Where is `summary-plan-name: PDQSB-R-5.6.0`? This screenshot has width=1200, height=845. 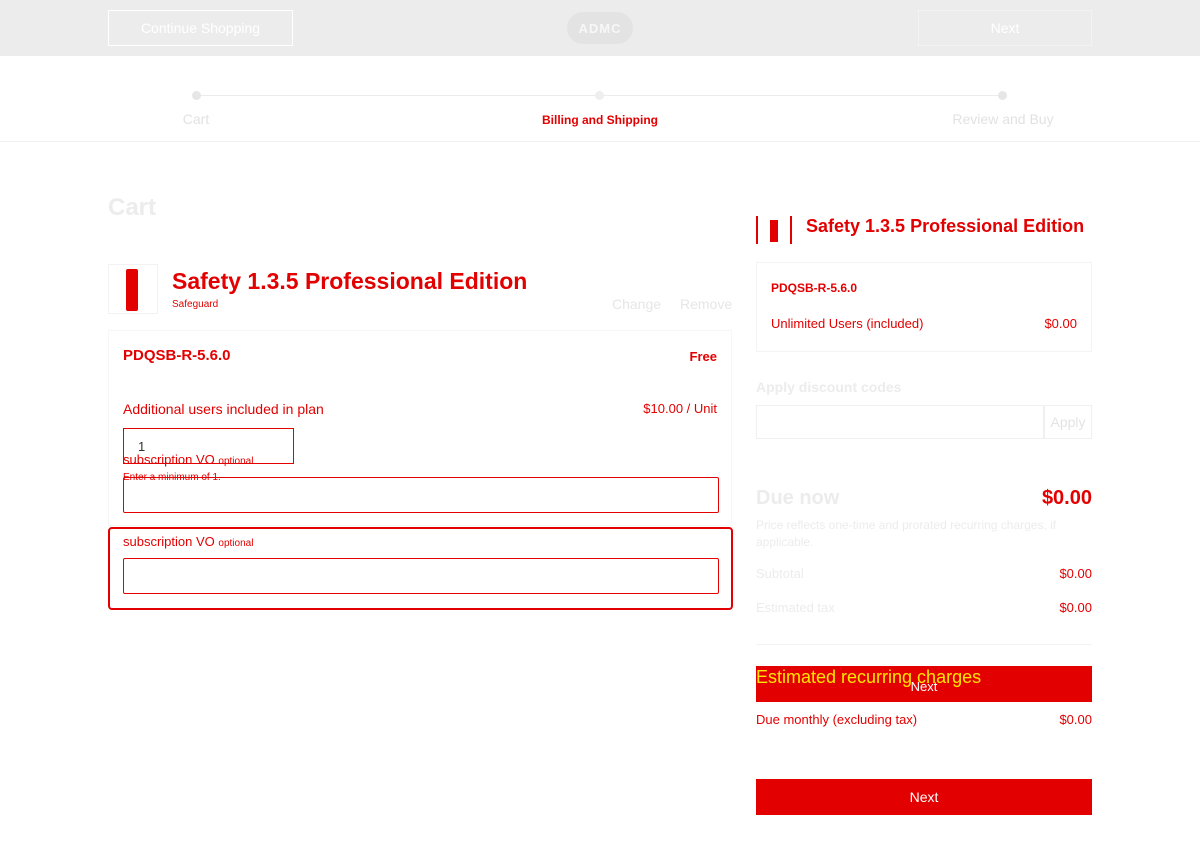
summary-plan-name: PDQSB-R-5.6.0 is located at coordinates (814, 288).